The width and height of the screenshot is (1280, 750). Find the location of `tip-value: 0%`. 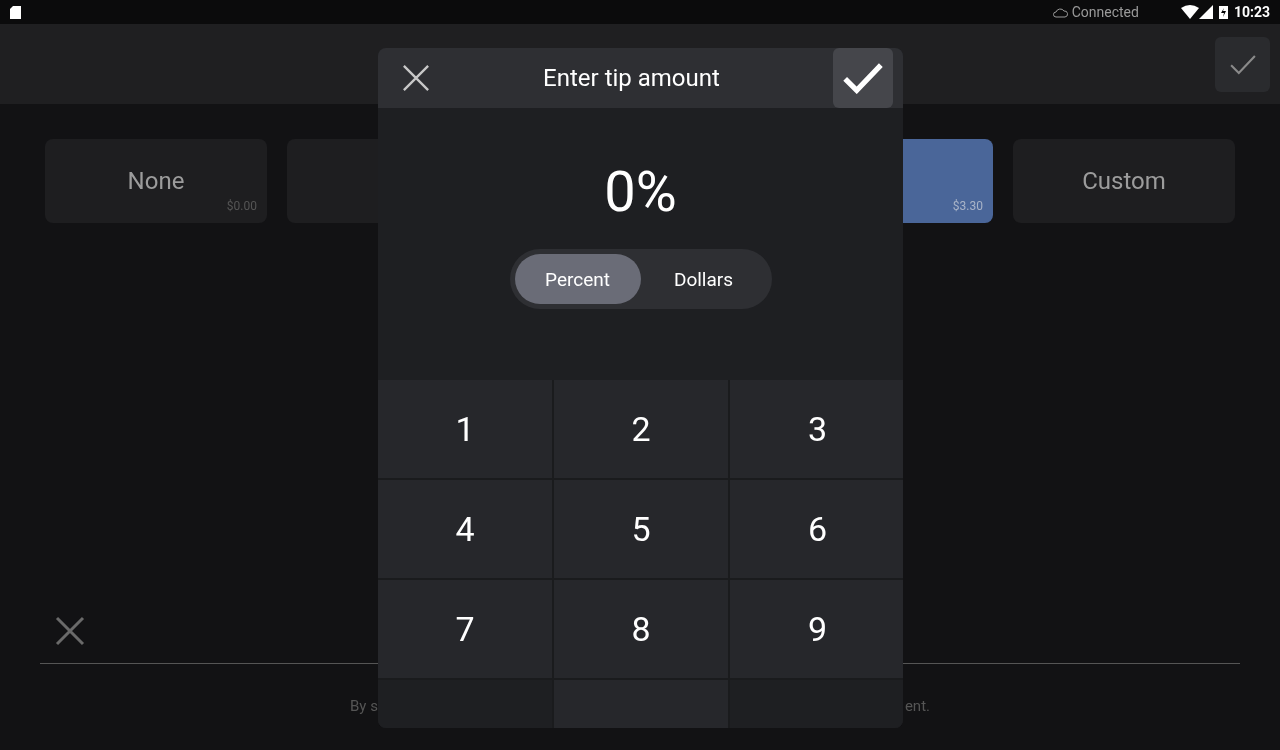

tip-value: 0% is located at coordinates (640, 192).